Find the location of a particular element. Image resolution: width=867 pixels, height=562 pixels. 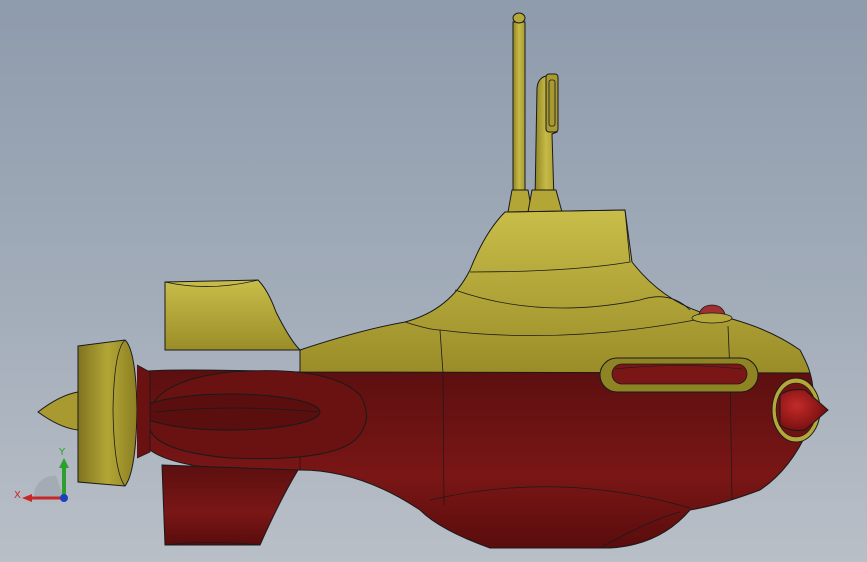

lower-tail-fin is located at coordinates (230, 505).